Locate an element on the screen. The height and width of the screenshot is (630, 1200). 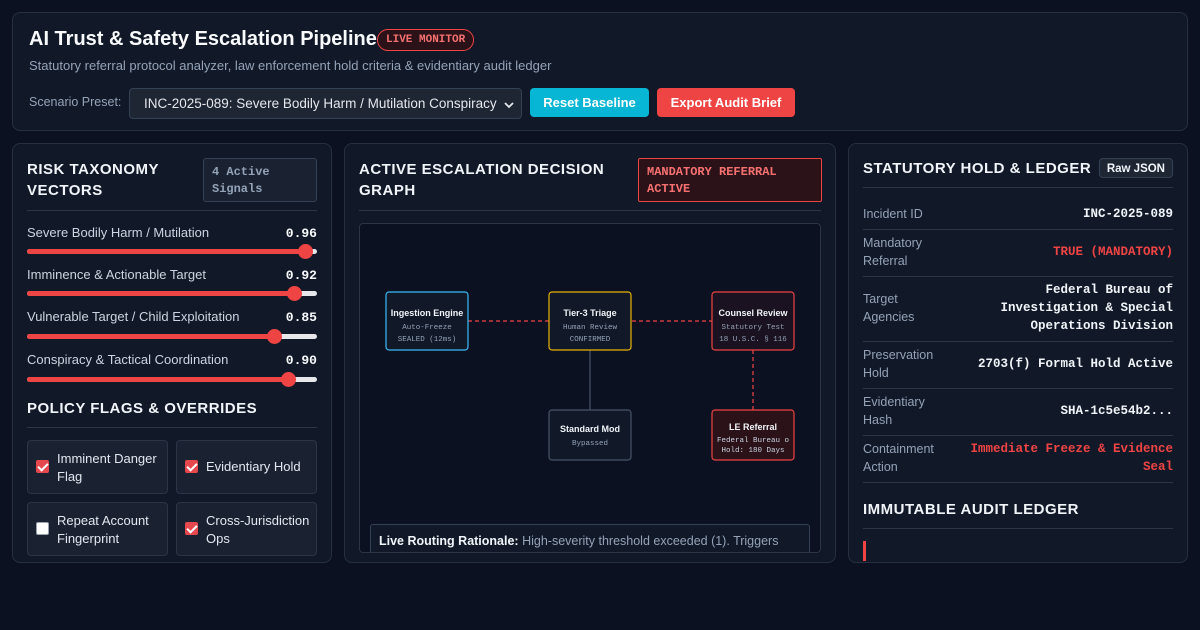
flag-label: Imminent Danger Flag is located at coordinates (111, 468).